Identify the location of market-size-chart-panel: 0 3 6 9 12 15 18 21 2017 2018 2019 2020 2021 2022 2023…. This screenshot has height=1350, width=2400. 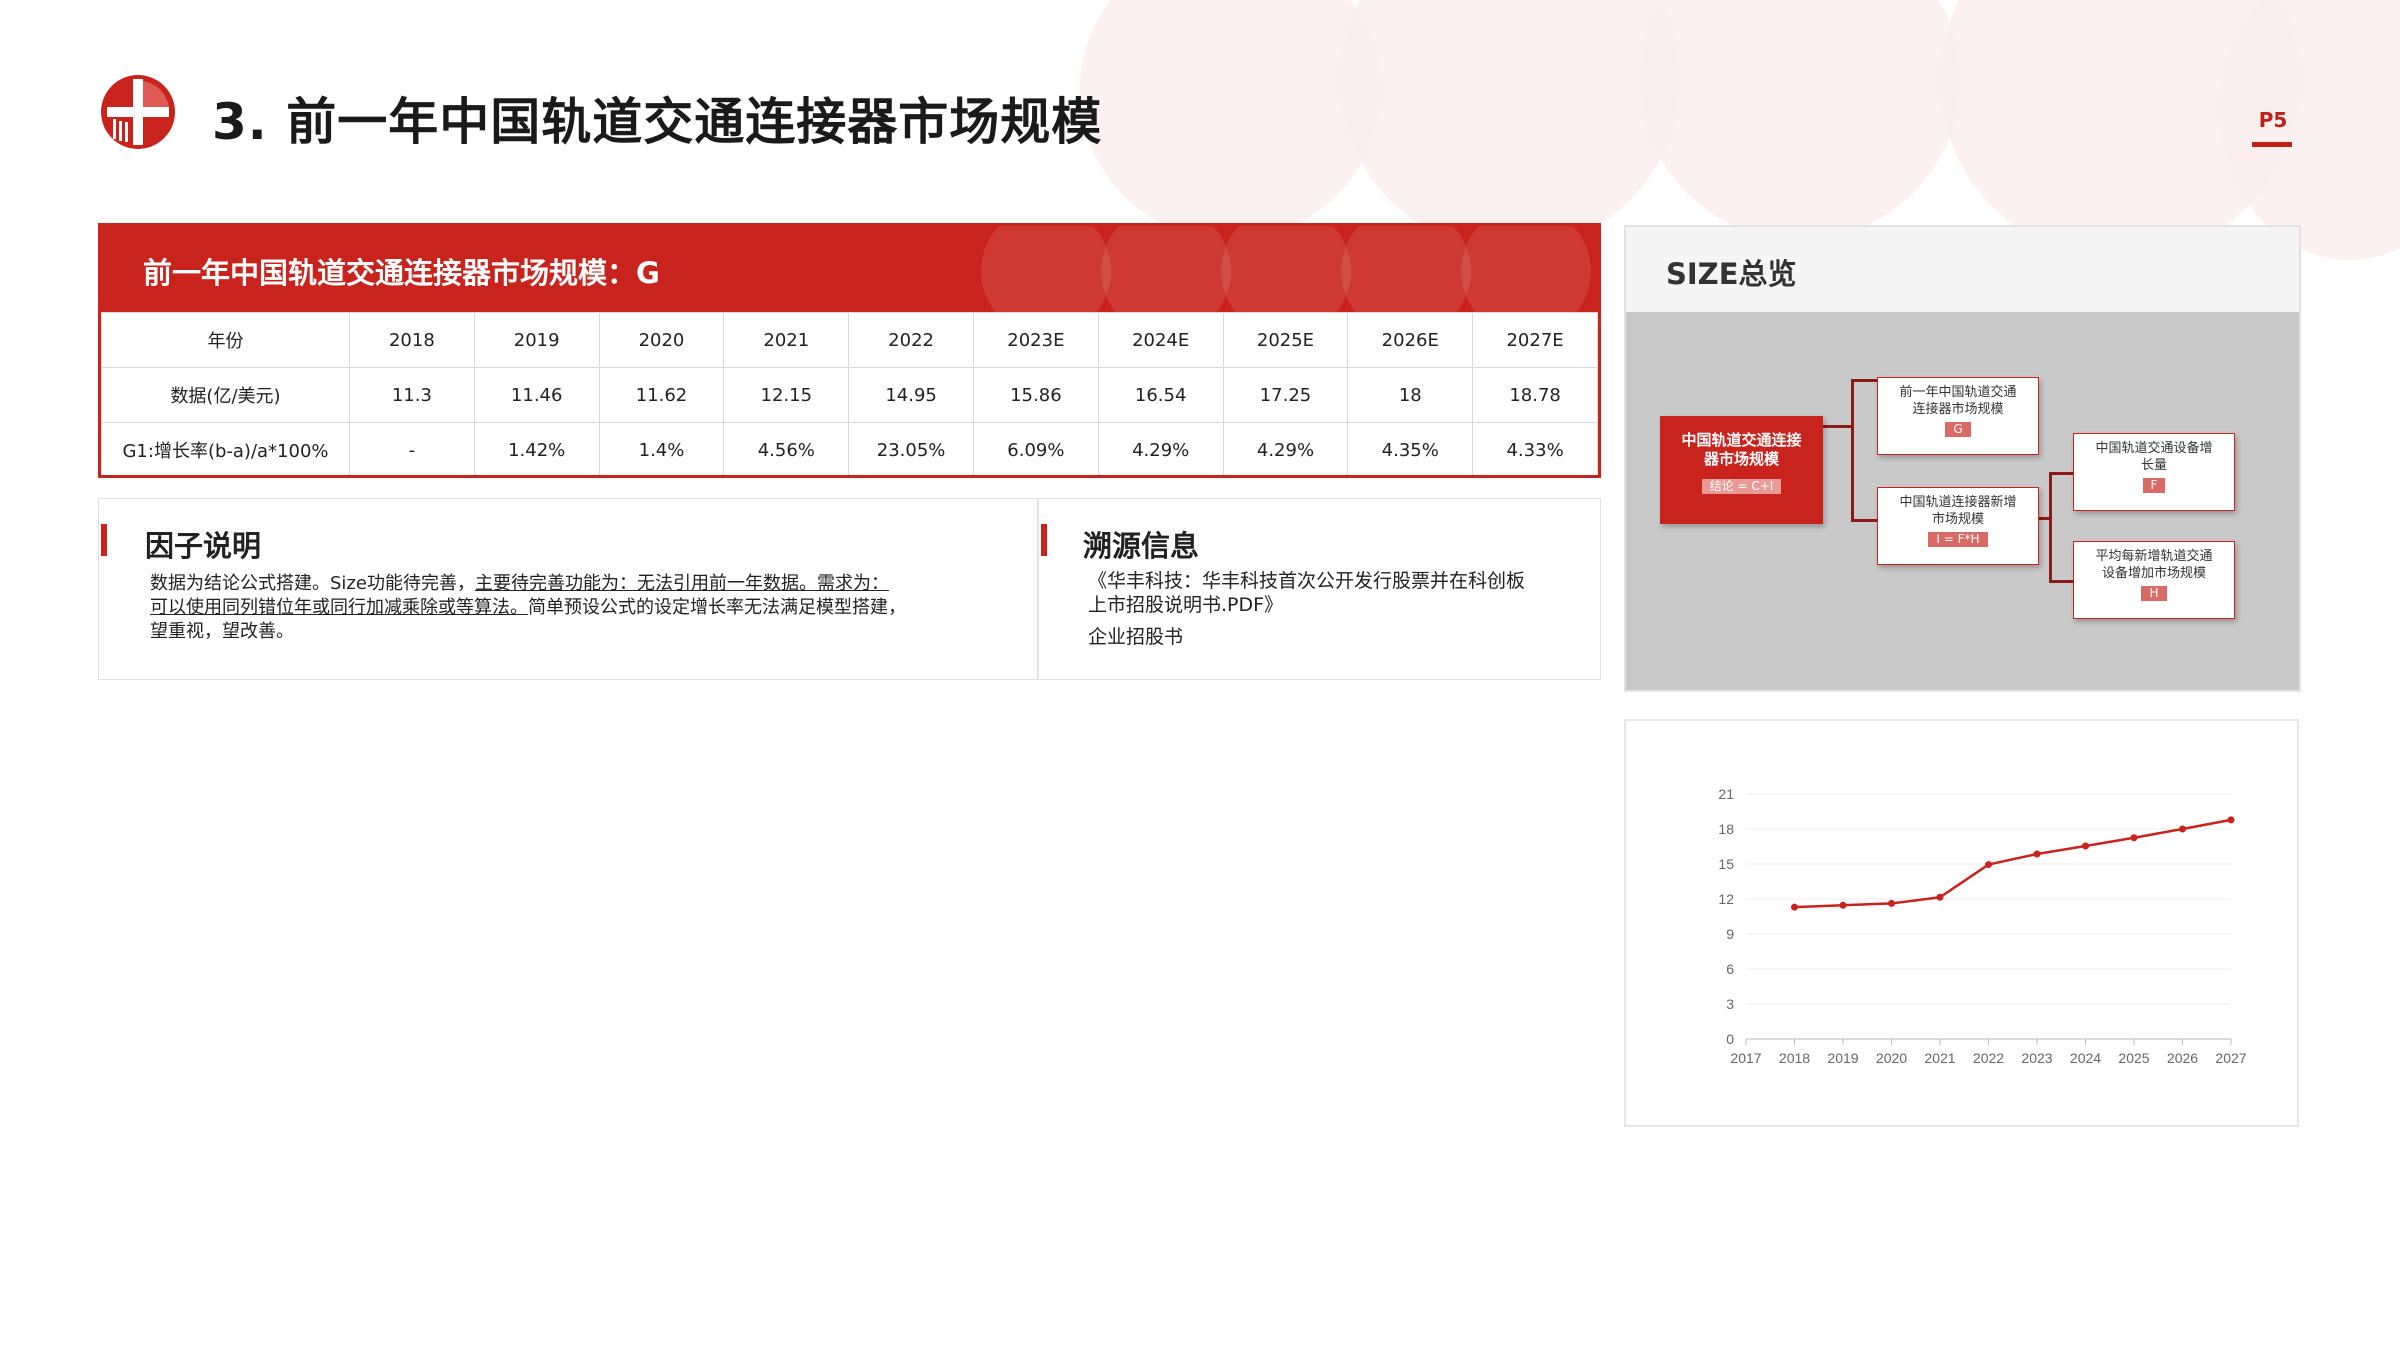
(1961, 923).